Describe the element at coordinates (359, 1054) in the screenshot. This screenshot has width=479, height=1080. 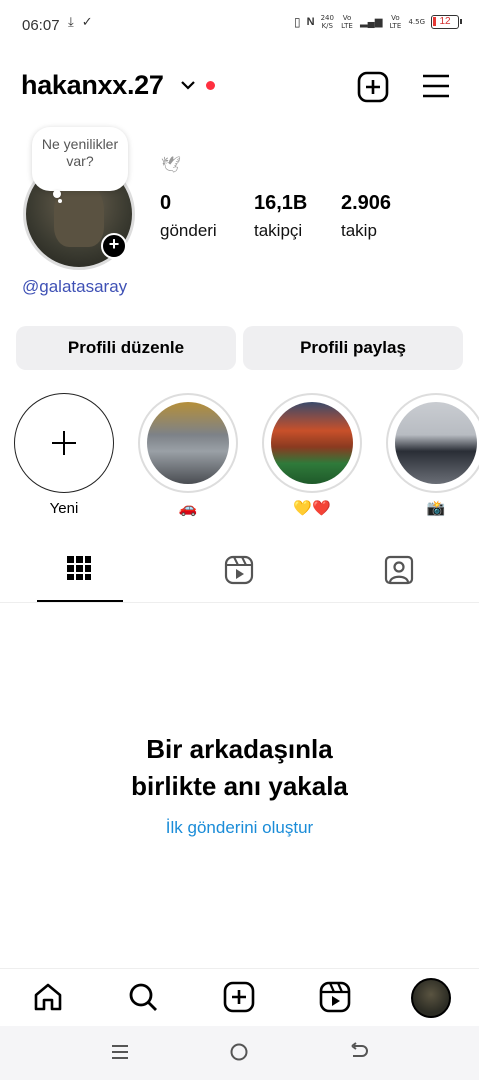
I see `back-icon` at that location.